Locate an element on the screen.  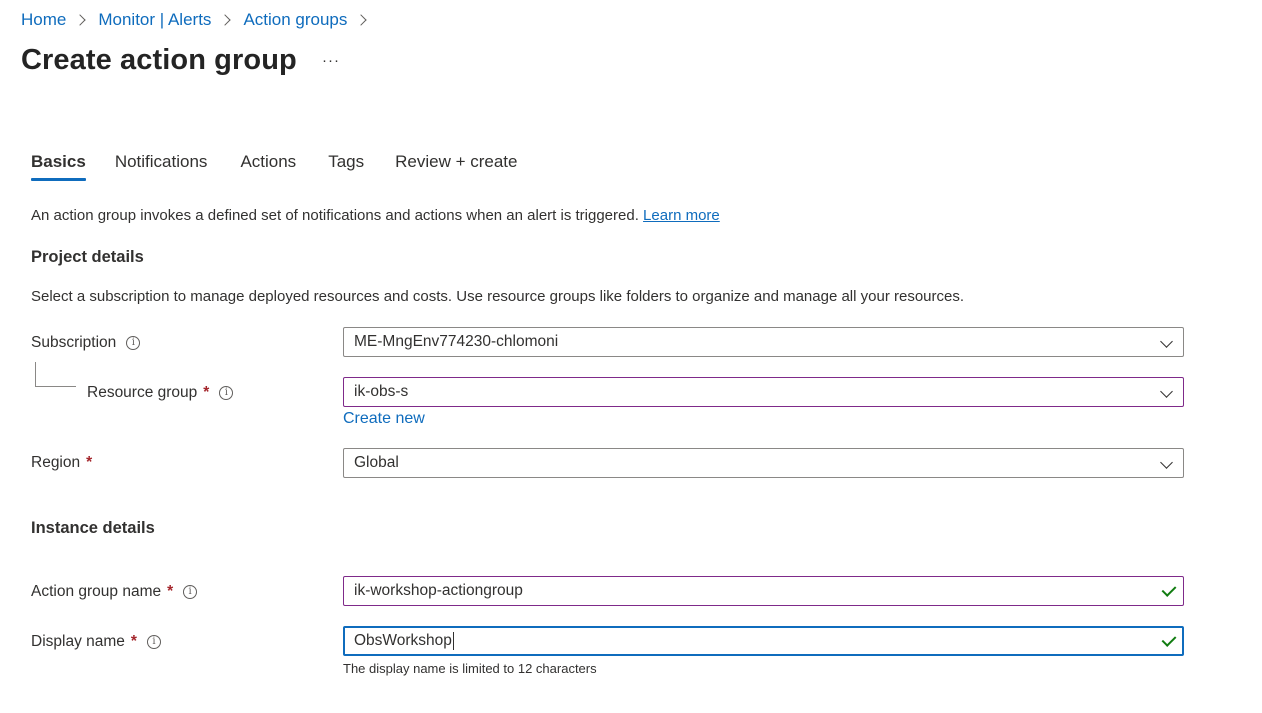
subscription-label: Subscription i is located at coordinates (86, 343).